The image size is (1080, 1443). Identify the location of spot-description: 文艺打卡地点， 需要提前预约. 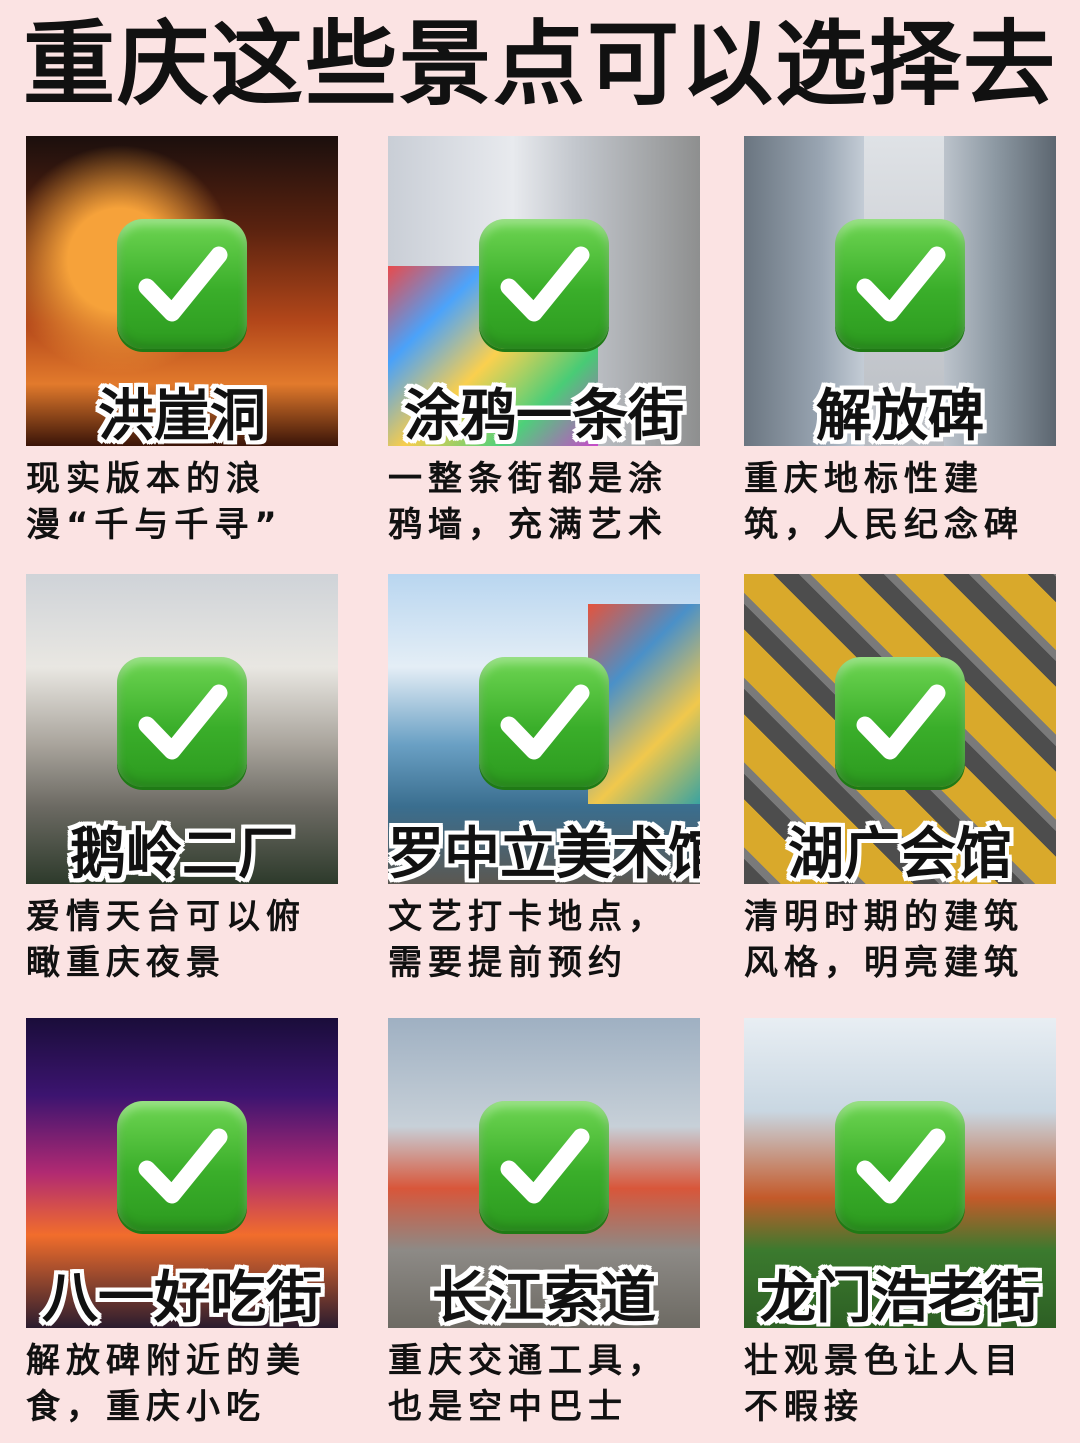
(528, 940).